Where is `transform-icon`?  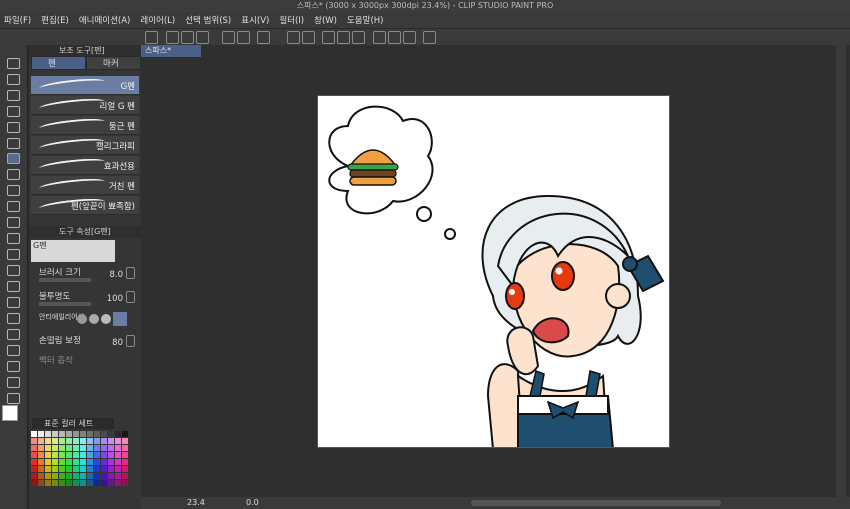 transform-icon is located at coordinates (308, 37).